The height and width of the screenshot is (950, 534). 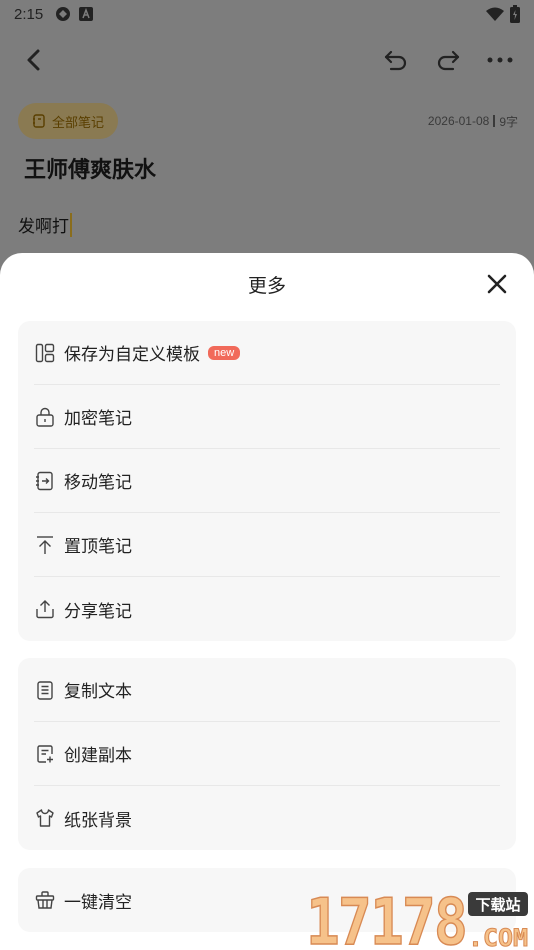 What do you see at coordinates (45, 818) in the screenshot?
I see `shirt-icon` at bounding box center [45, 818].